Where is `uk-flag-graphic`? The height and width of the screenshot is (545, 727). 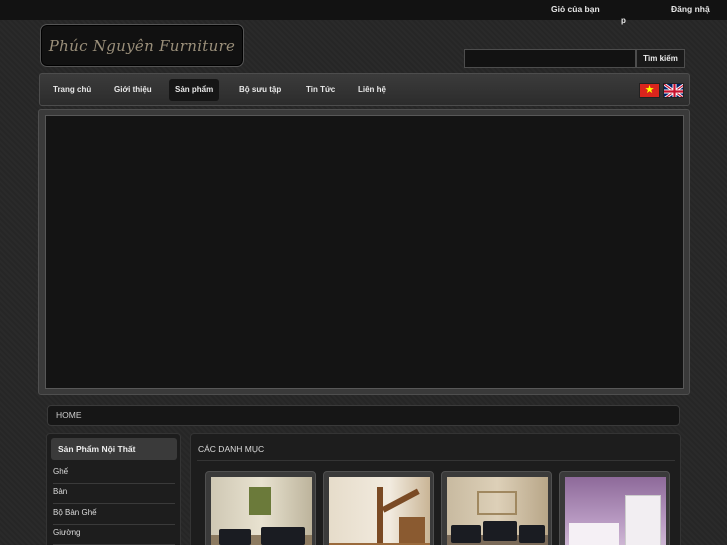
uk-flag-graphic is located at coordinates (673, 90).